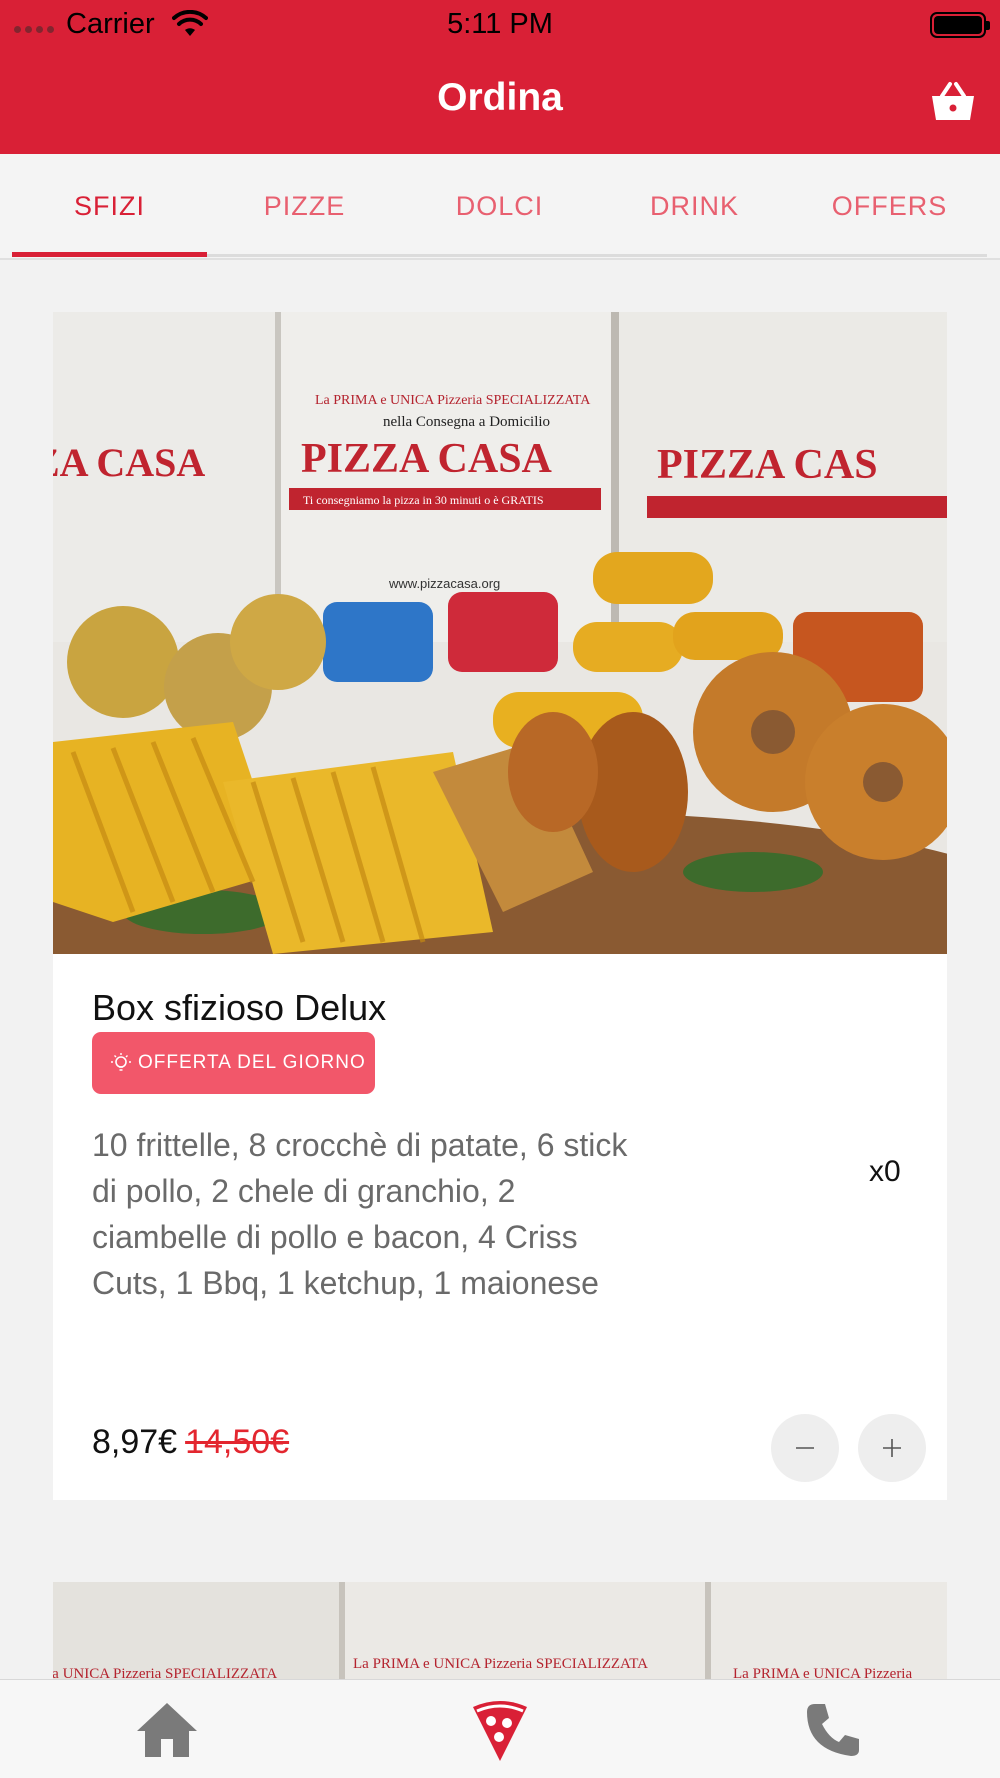 Image resolution: width=1000 pixels, height=1778 pixels. Describe the element at coordinates (109, 254) in the screenshot. I see `active-tab-indicator` at that location.